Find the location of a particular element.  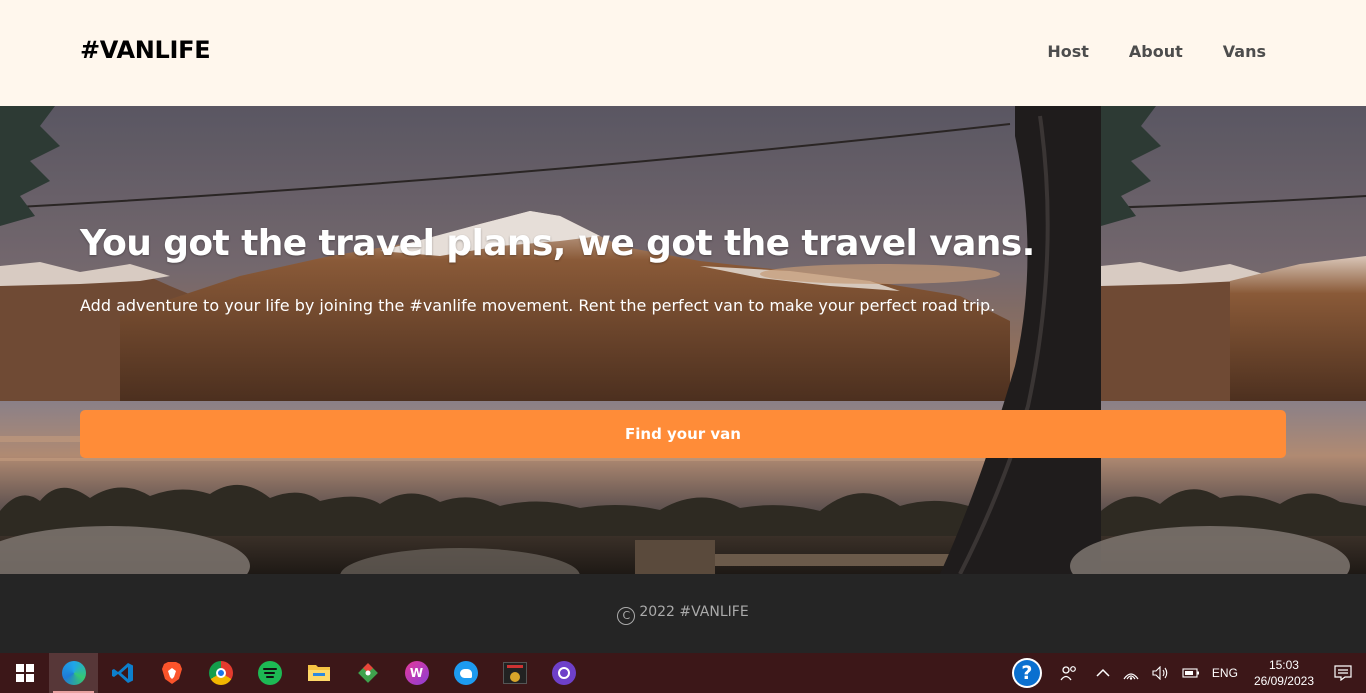

nav-link-host: Host is located at coordinates (1068, 51).